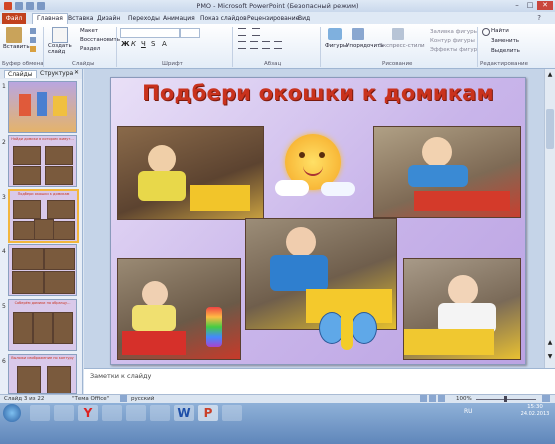  I want to click on spellcheck-icon, so click(123, 398).